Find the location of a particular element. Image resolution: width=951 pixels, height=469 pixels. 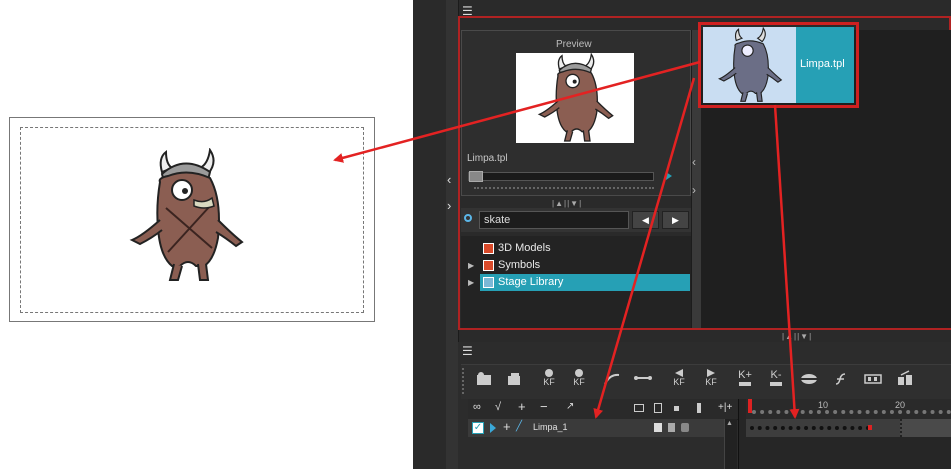

tree-item-symbols: ▶ Symbols is located at coordinates (578, 265).